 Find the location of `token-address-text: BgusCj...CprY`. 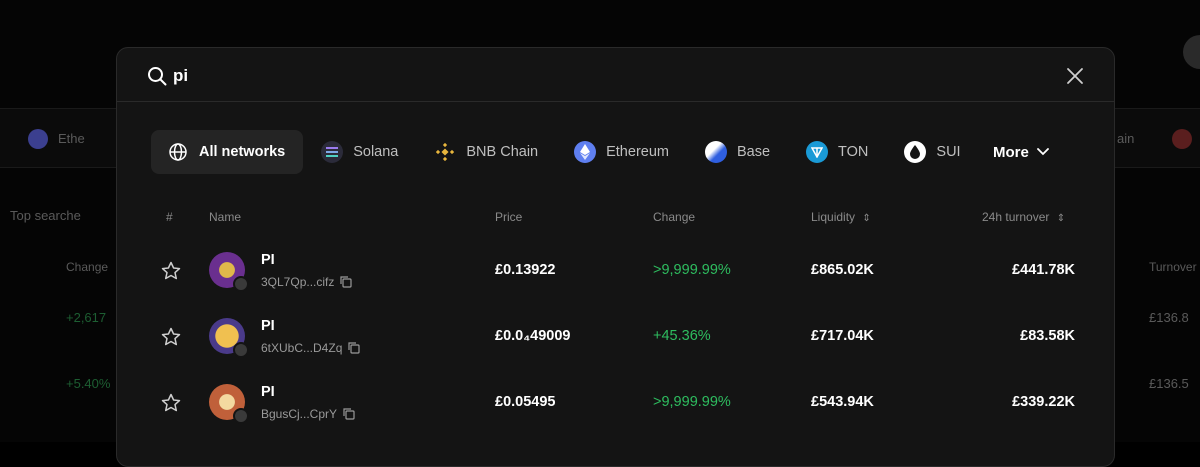

token-address-text: BgusCj...CprY is located at coordinates (299, 414).